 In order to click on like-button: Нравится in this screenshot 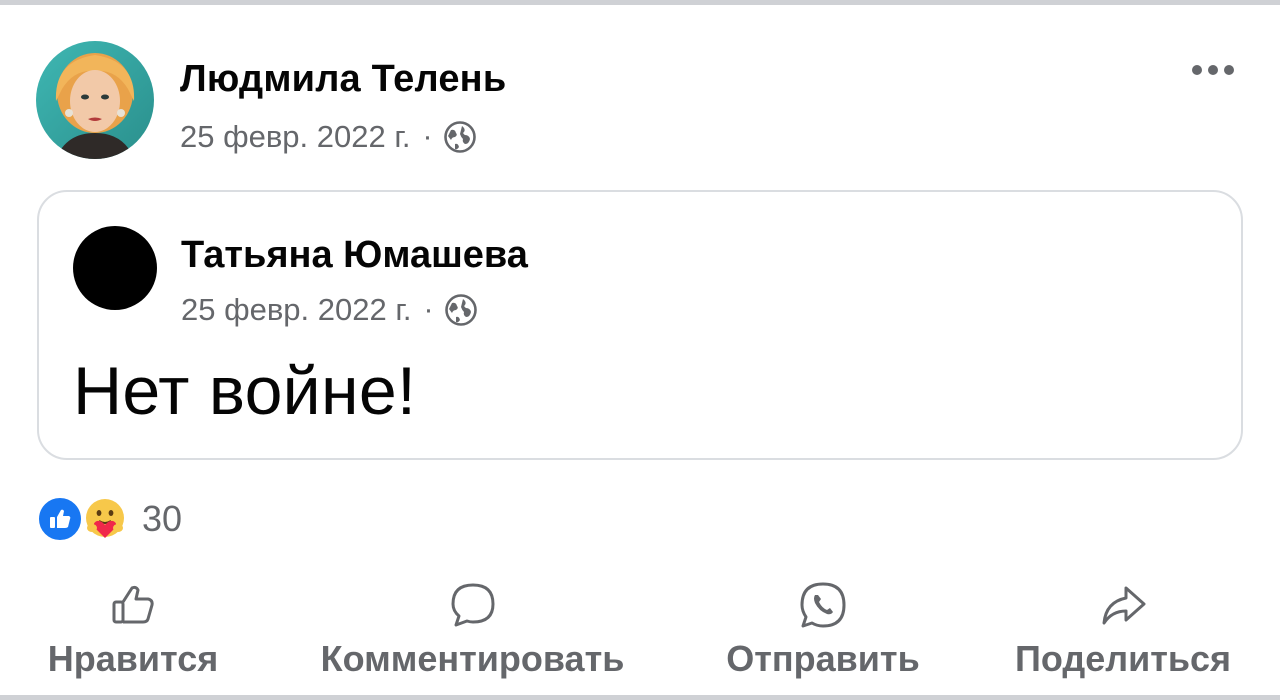, I will do `click(133, 630)`.